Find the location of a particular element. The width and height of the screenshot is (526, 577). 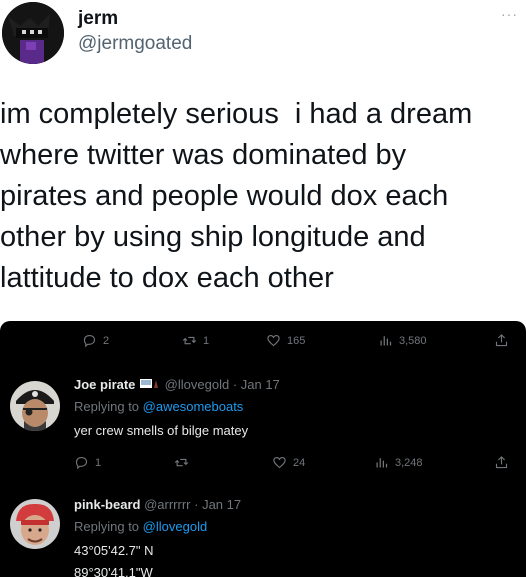

verified-badge-icon is located at coordinates (150, 385).